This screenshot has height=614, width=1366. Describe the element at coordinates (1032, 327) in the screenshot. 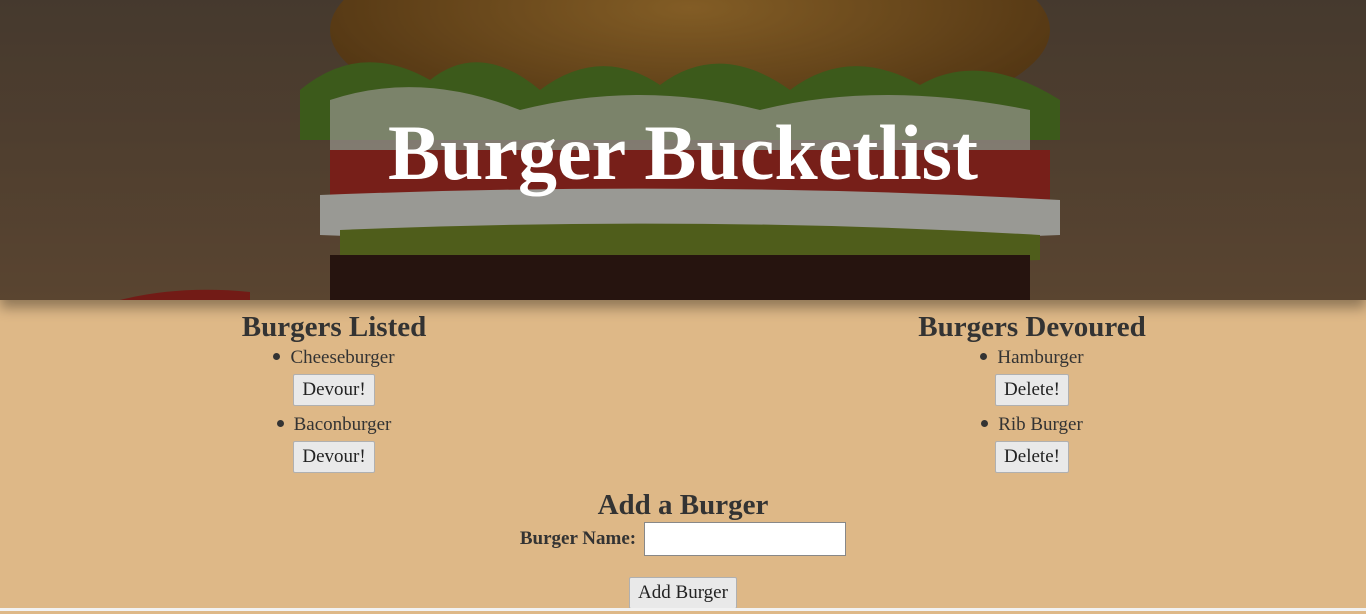

I see `burgers-devoured-heading: Burgers Devoured` at that location.